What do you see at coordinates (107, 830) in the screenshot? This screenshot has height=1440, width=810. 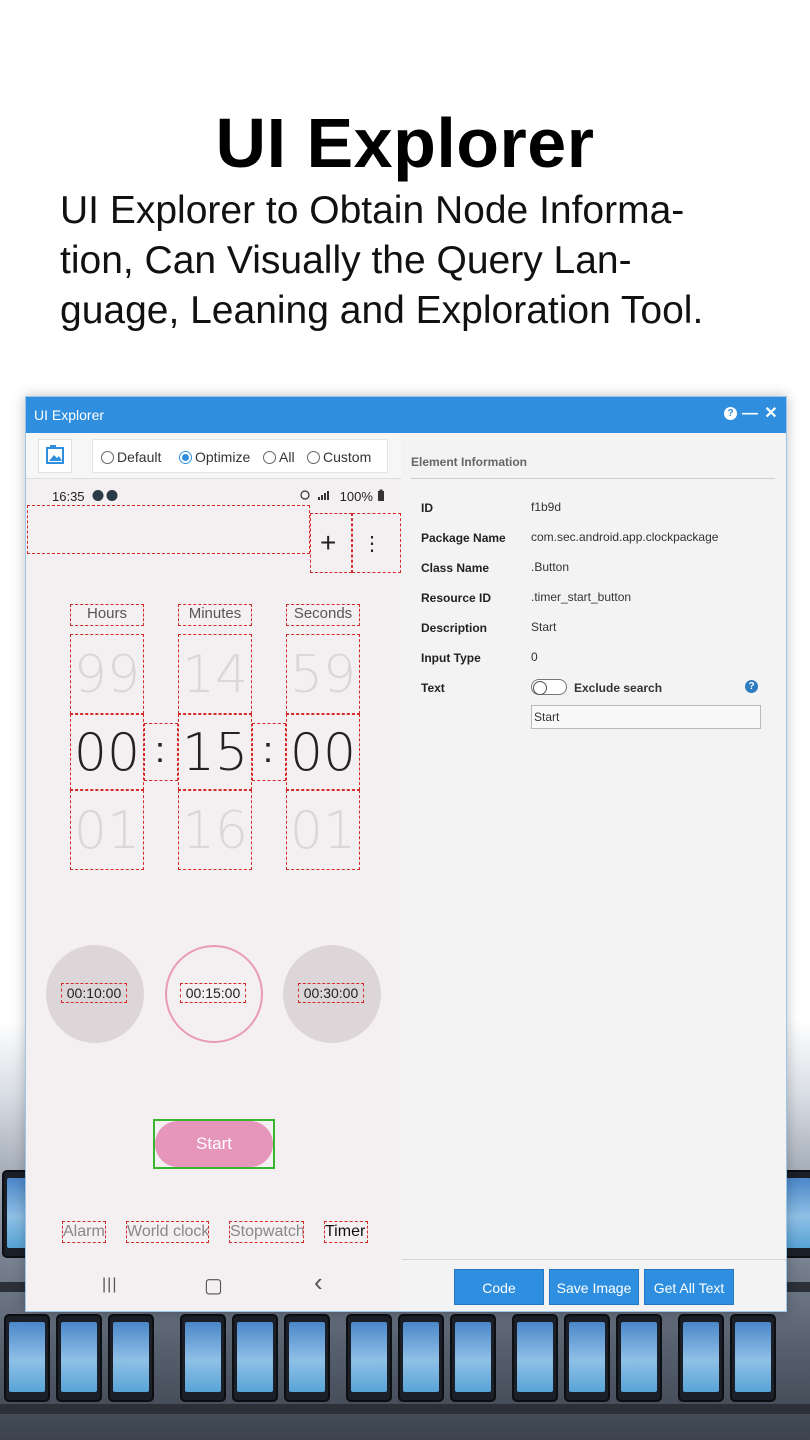 I see `hours-next: 01` at bounding box center [107, 830].